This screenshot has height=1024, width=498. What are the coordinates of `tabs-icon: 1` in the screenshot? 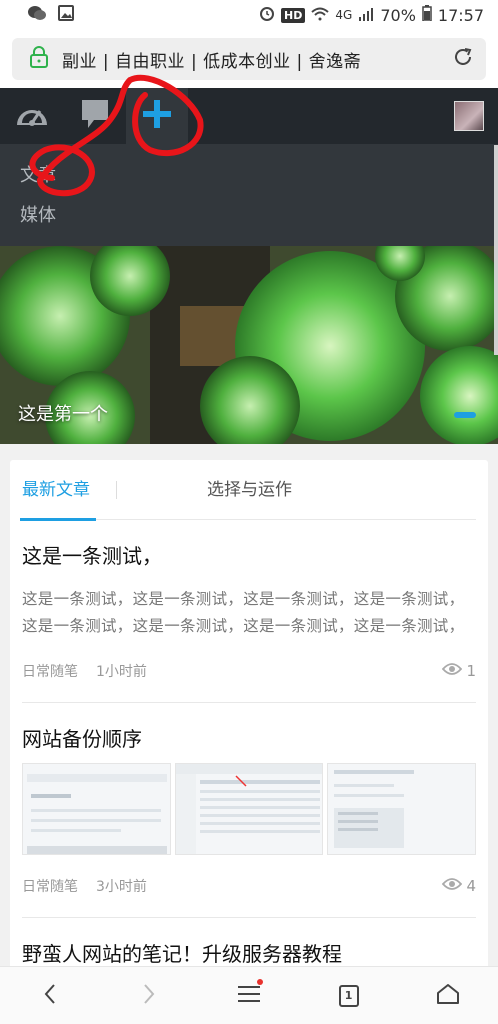 It's located at (348, 995).